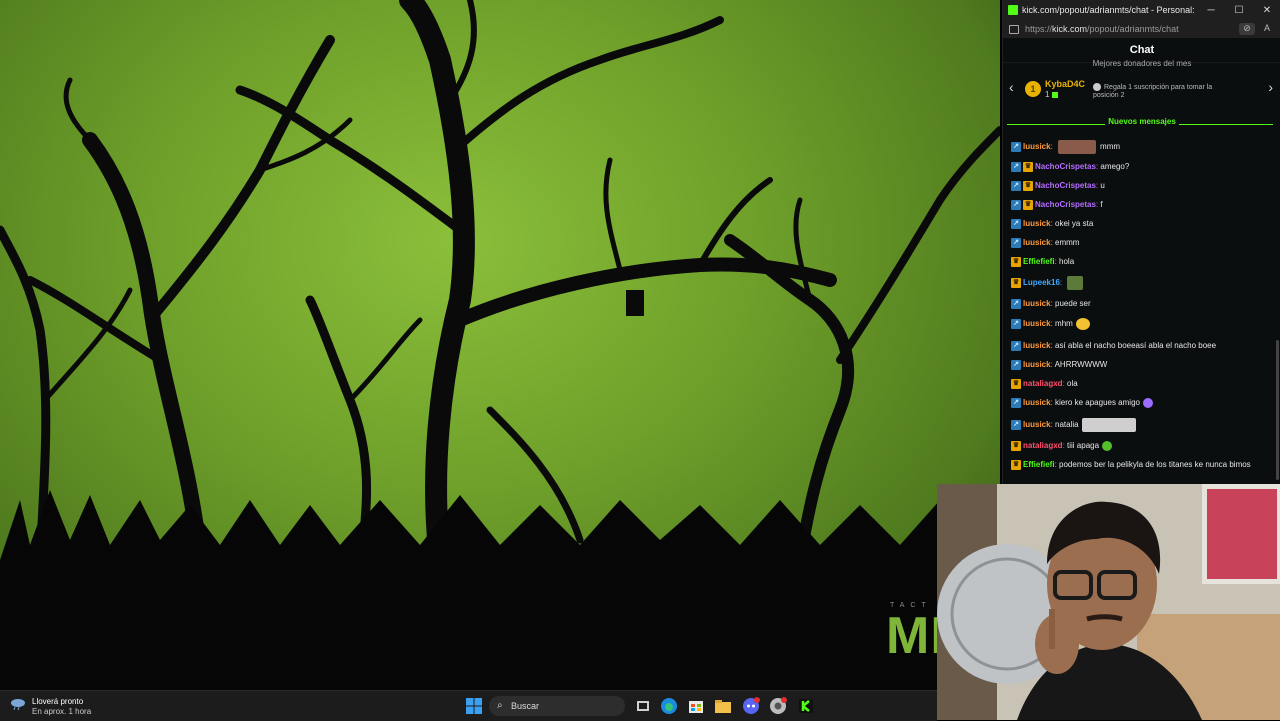  I want to click on chat-message-text: f, so click(1101, 204).